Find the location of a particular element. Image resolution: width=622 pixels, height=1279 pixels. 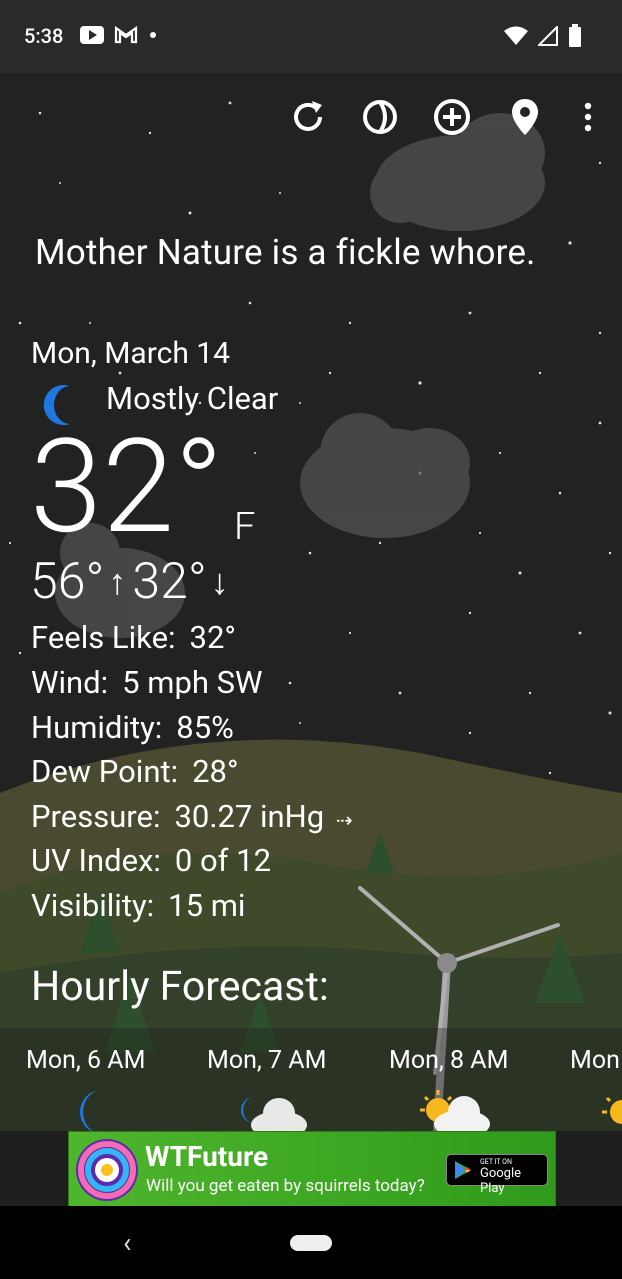

detail-label: Dew Point: is located at coordinates (105, 771).